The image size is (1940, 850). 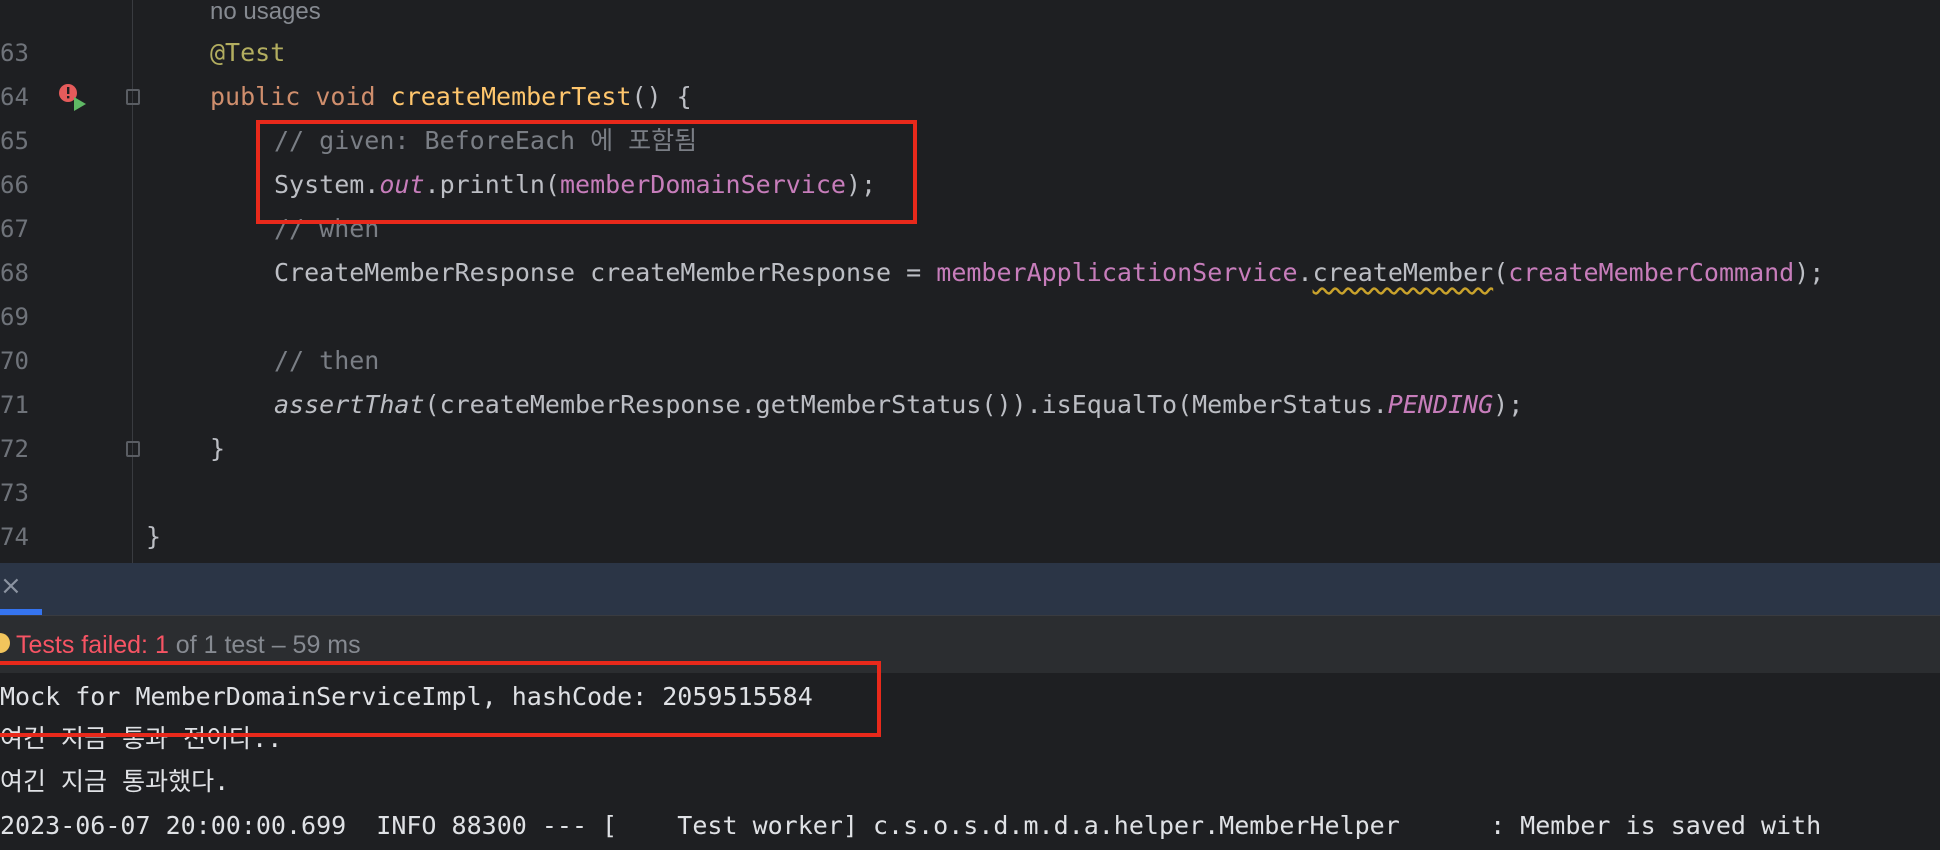 I want to click on fold-end-icon, so click(x=133, y=449).